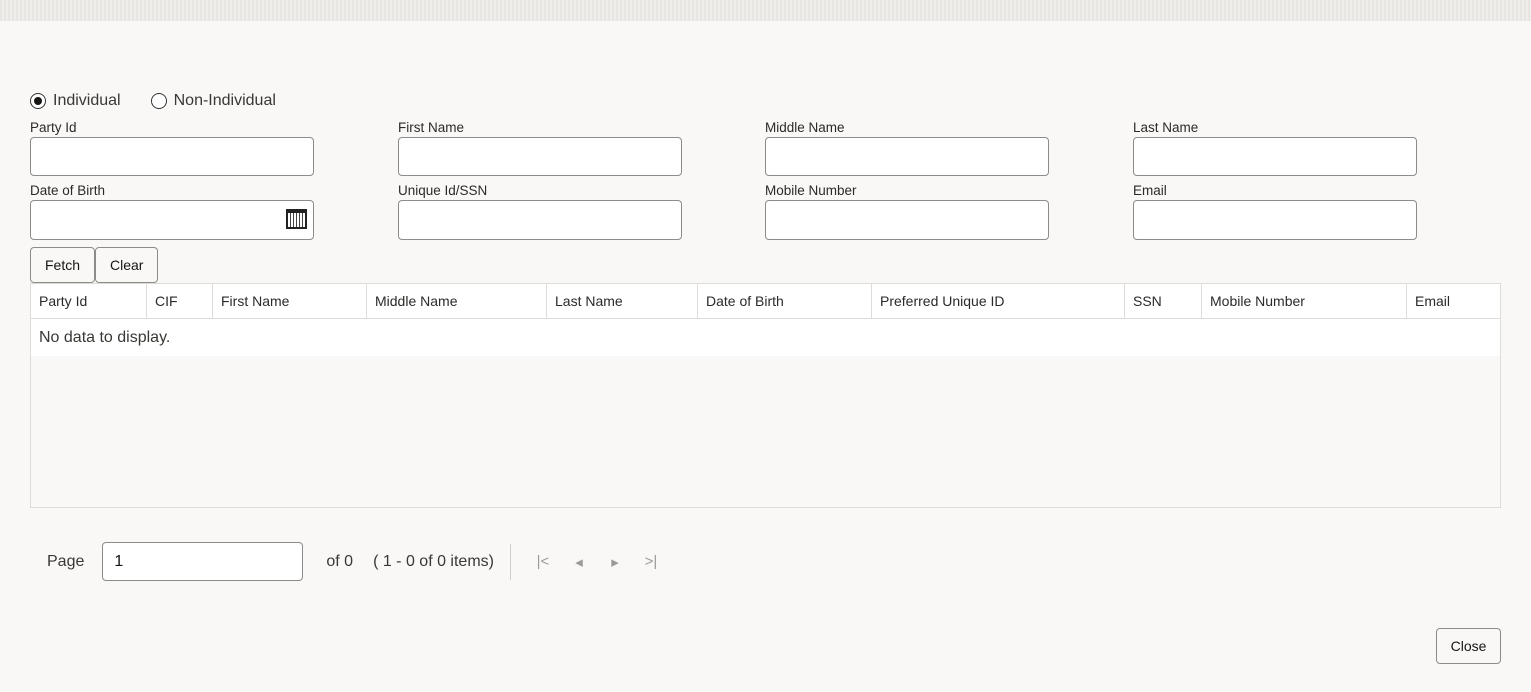  What do you see at coordinates (540, 156) in the screenshot?
I see `first-name-input` at bounding box center [540, 156].